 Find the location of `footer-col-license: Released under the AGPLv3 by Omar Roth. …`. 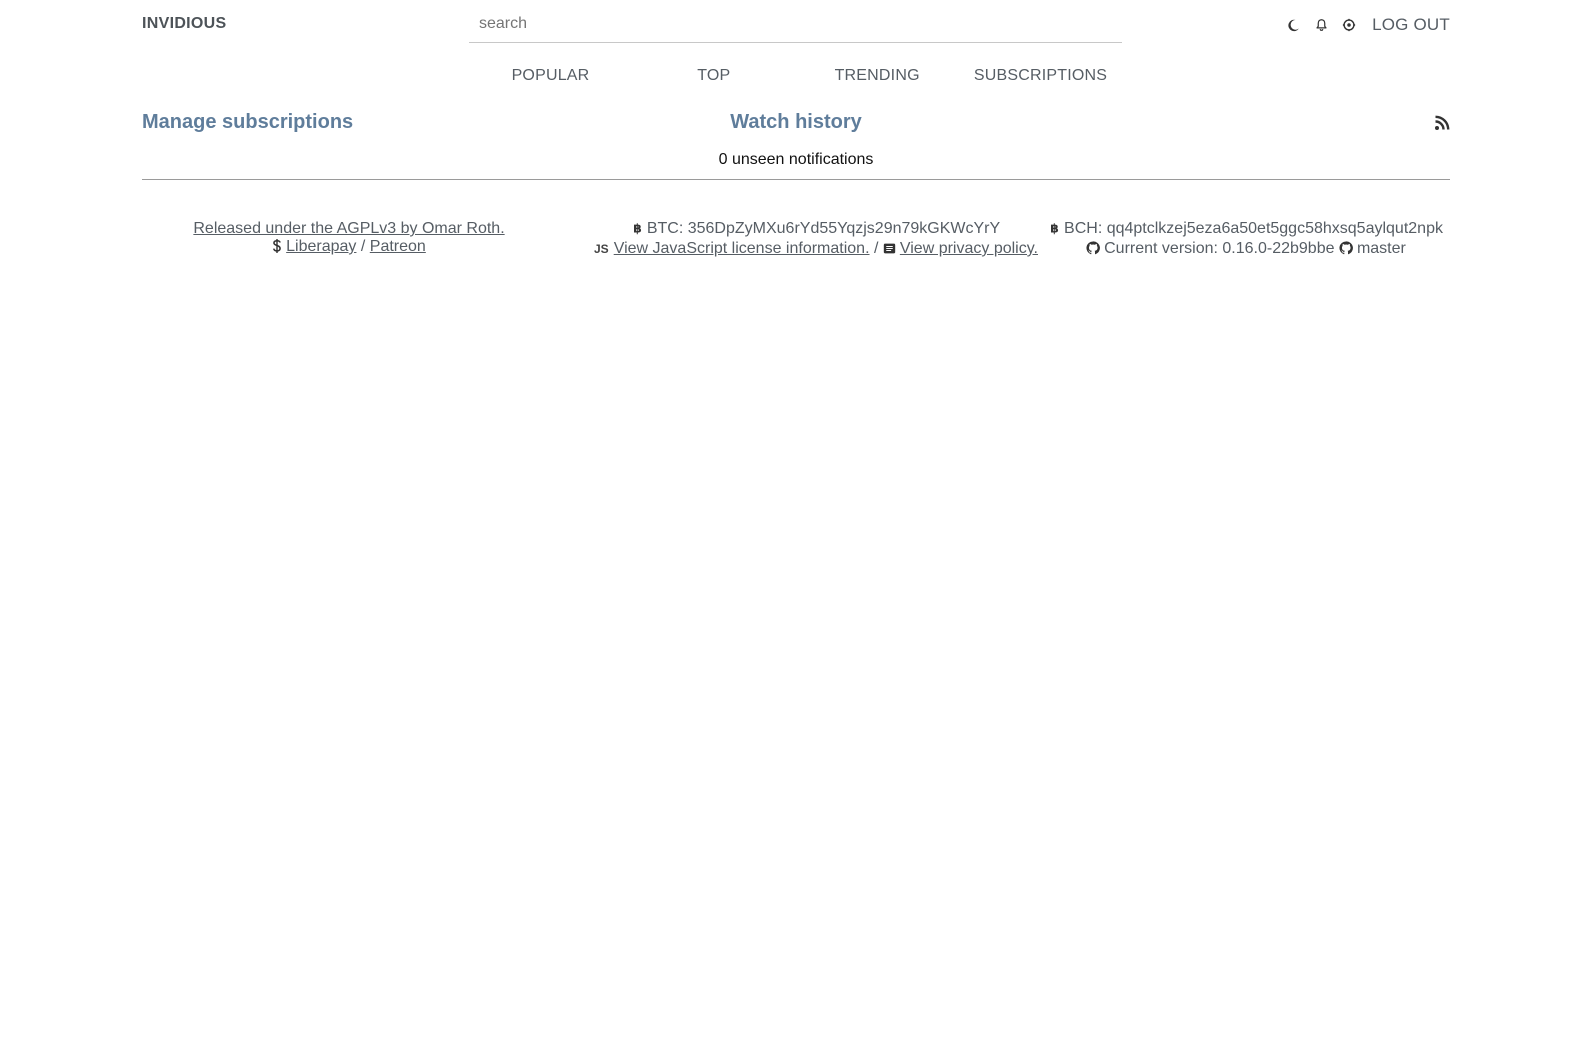

footer-col-license: Released under the AGPLv3 by Omar Roth. … is located at coordinates (349, 239).